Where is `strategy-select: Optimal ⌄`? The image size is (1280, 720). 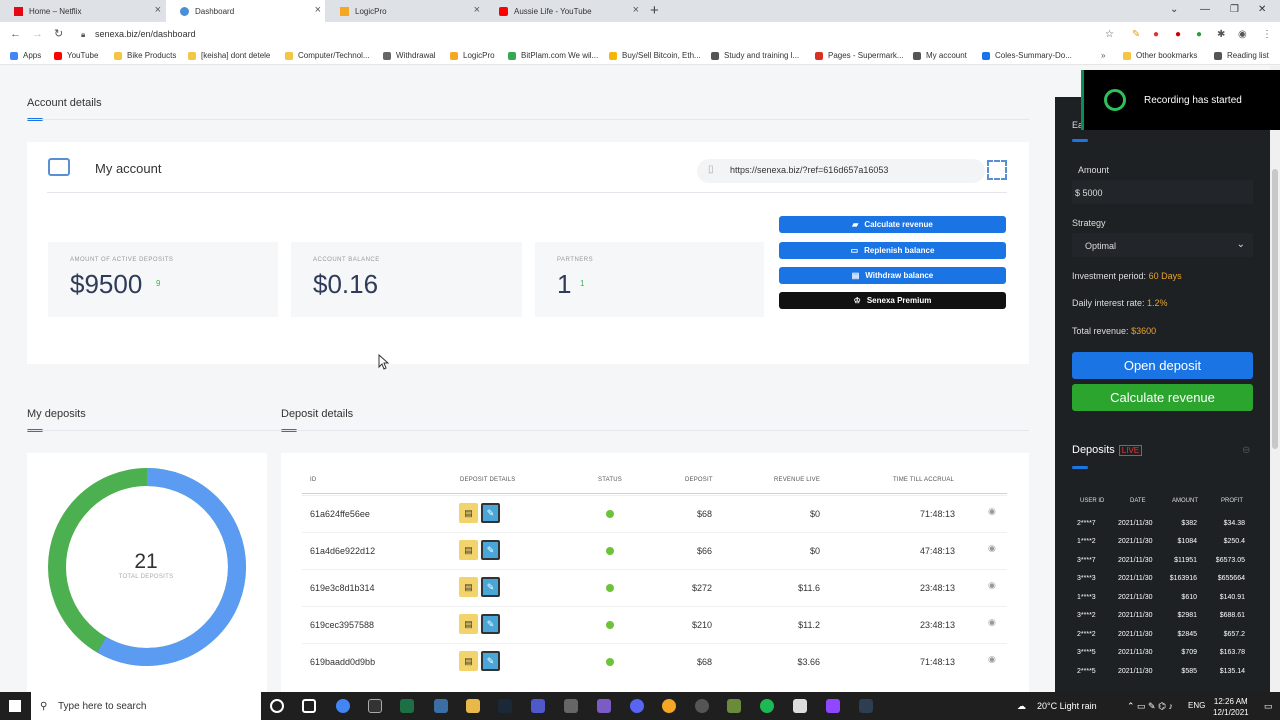
strategy-select: Optimal ⌄ is located at coordinates (1162, 245).